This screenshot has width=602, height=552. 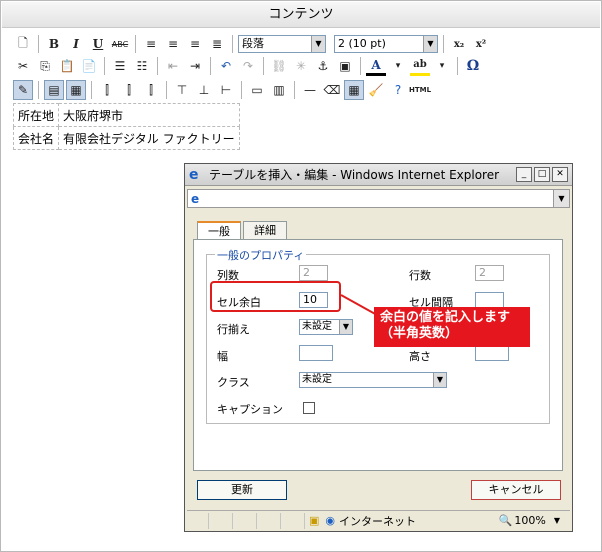 I want to click on table-cell: 大阪府堺市, so click(x=149, y=115).